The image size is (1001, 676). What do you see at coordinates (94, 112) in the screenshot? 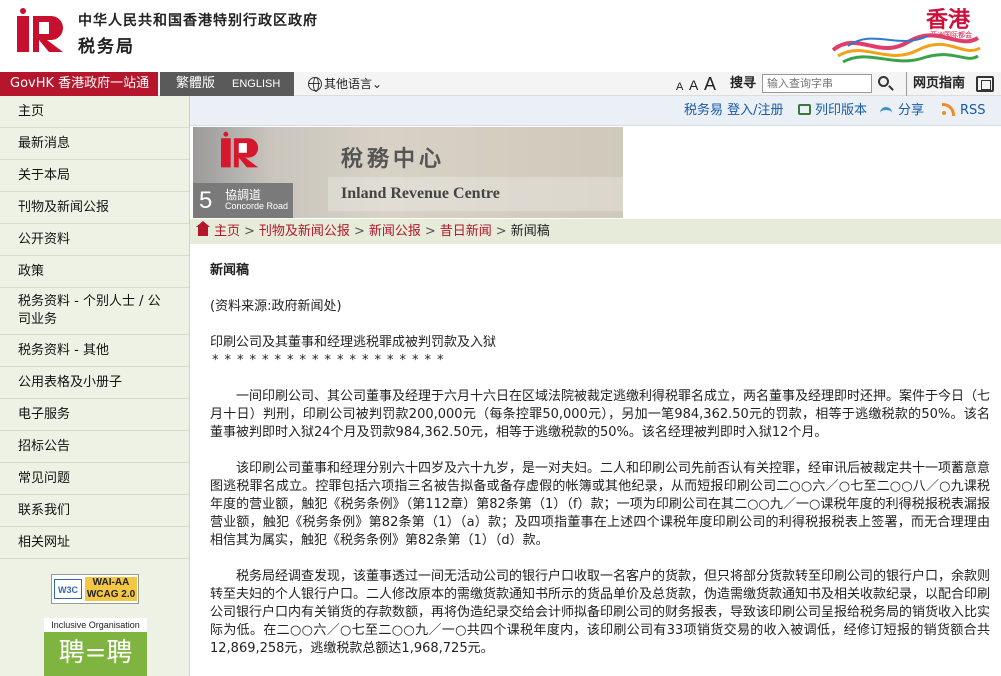
I see `sidebar-item-home: 主页` at bounding box center [94, 112].